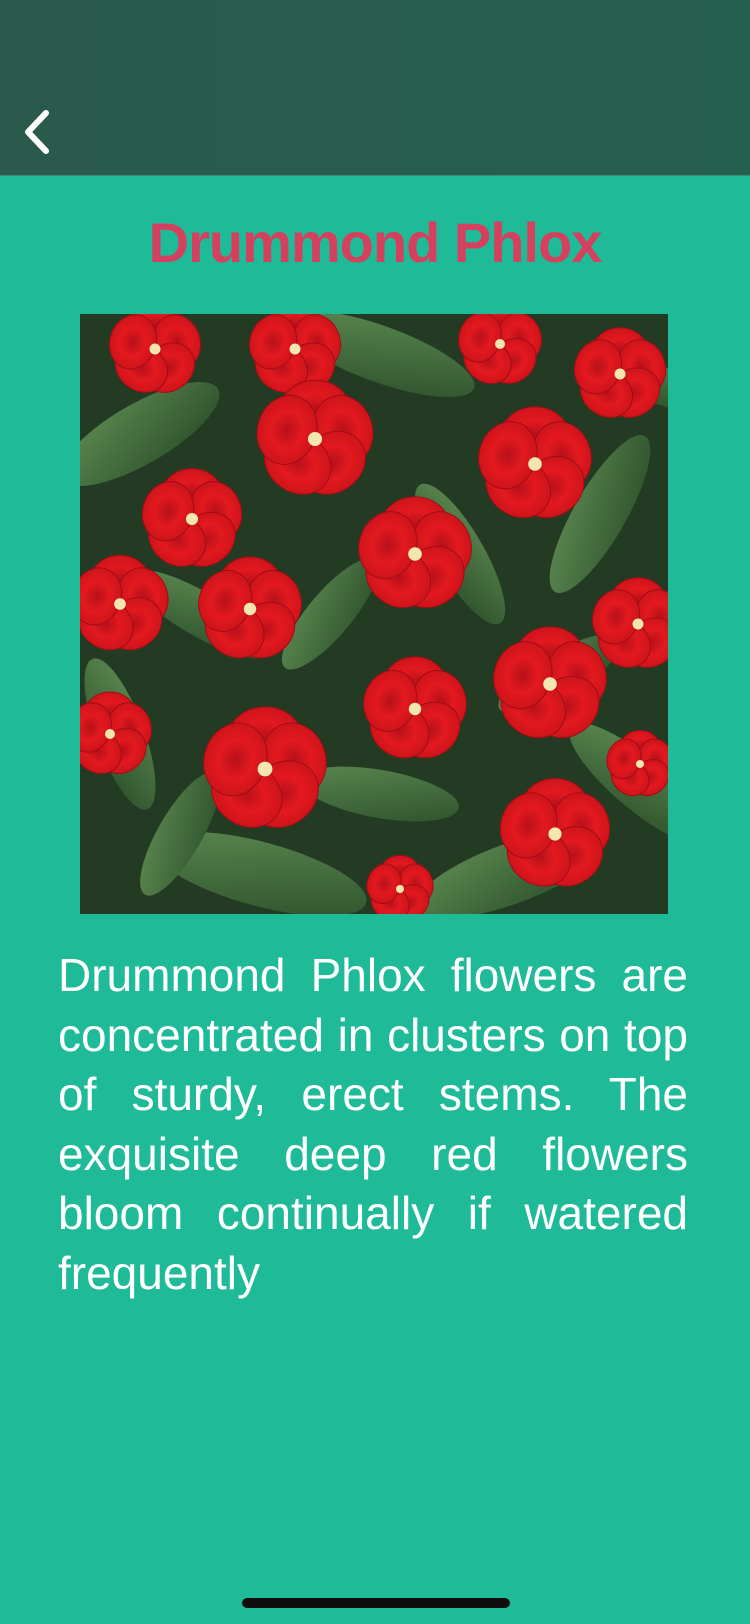 This screenshot has width=750, height=1624. I want to click on navigation-bar, so click(375, 88).